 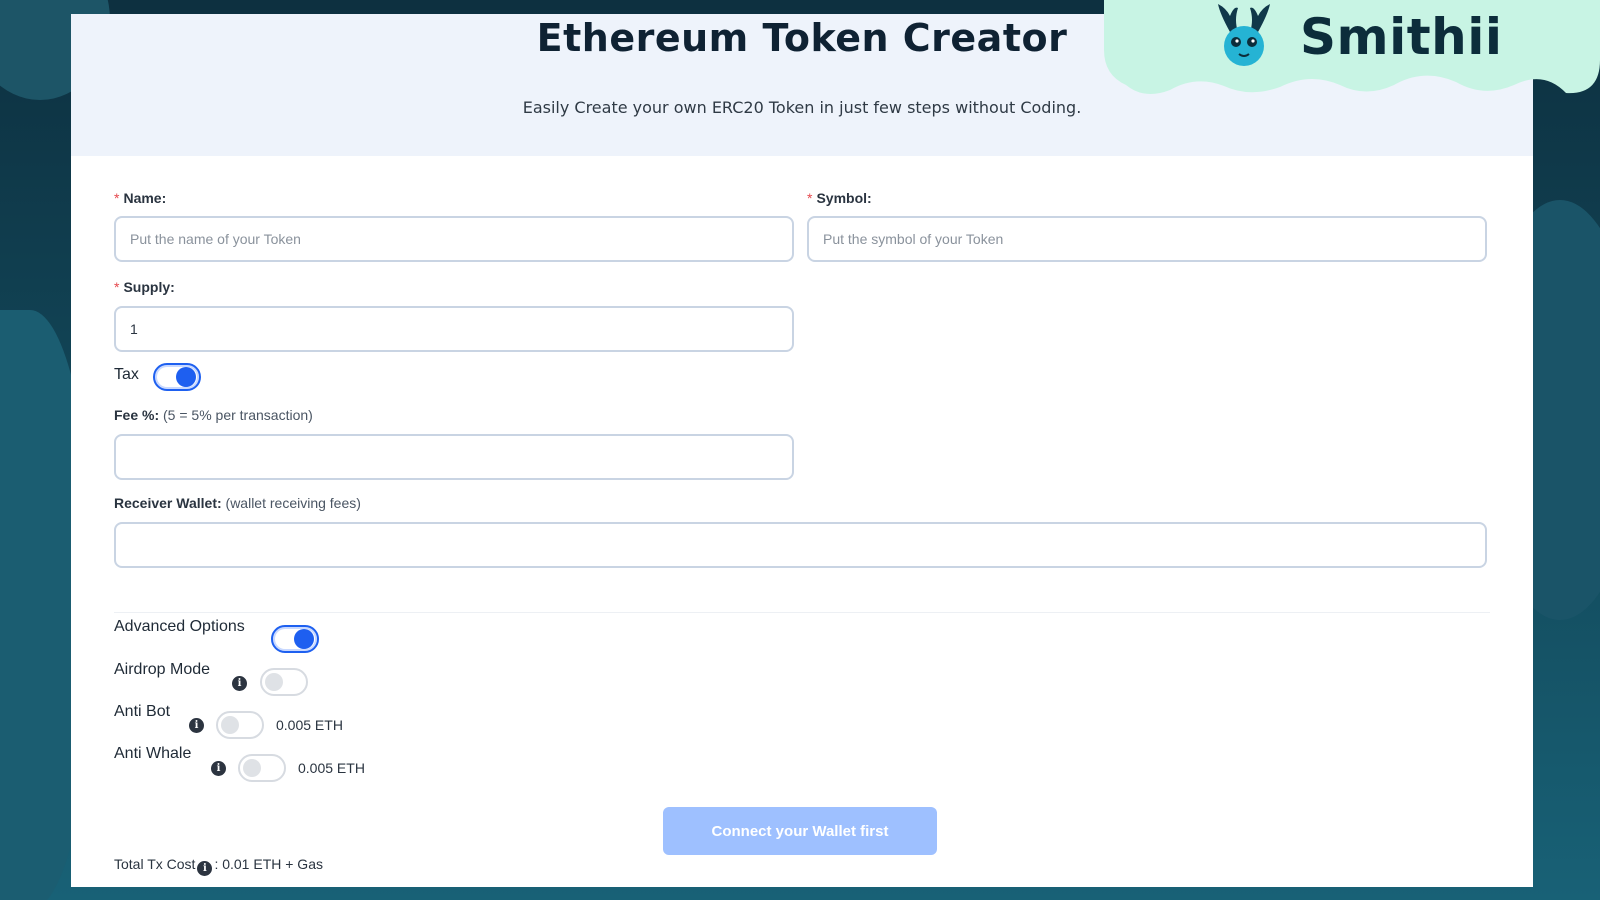 What do you see at coordinates (137, 415) in the screenshot?
I see `fee-label-text: Fee %:` at bounding box center [137, 415].